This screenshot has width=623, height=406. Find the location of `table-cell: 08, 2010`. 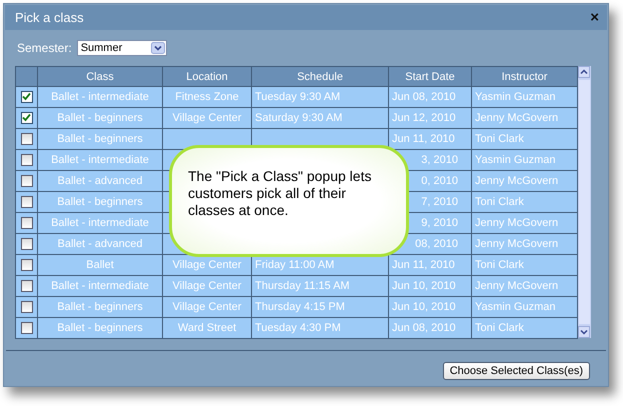

table-cell: 08, 2010 is located at coordinates (436, 244).